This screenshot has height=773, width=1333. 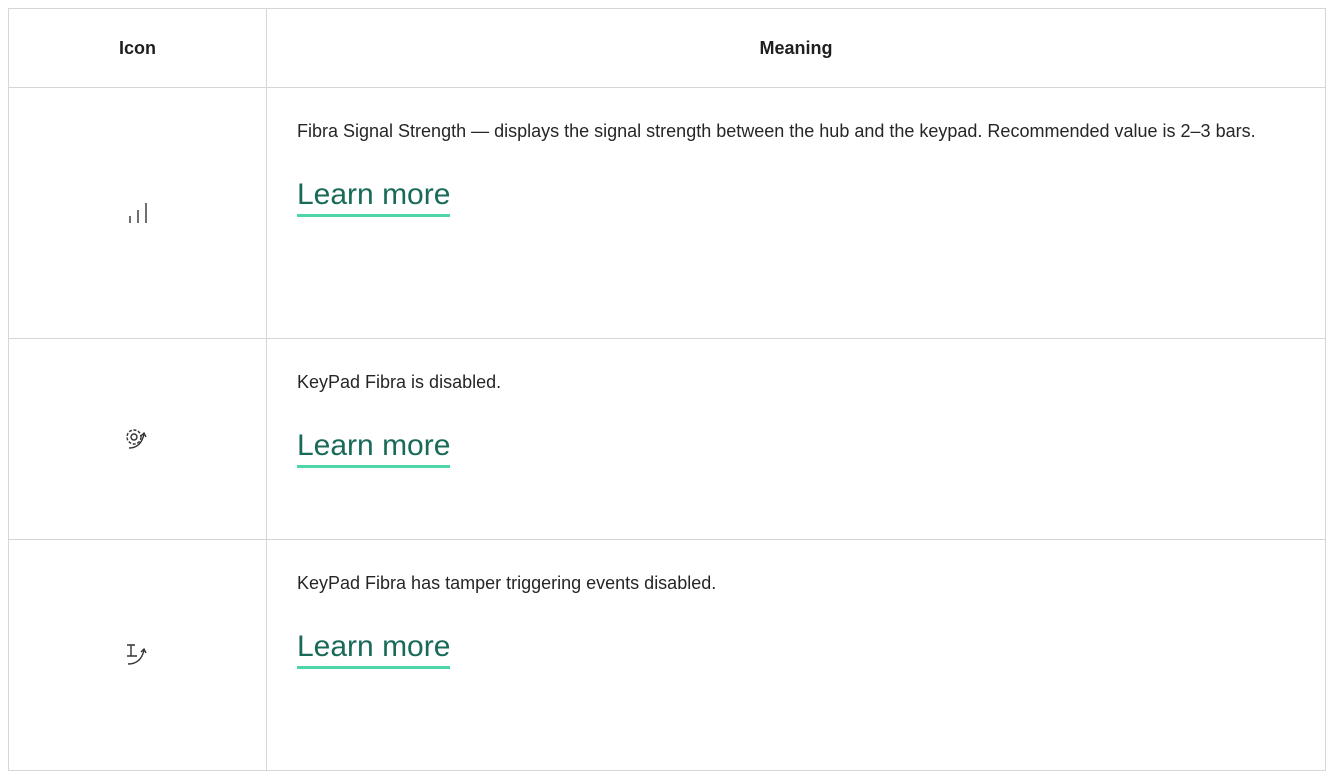 I want to click on tamper-disabled-icon, so click(x=136, y=654).